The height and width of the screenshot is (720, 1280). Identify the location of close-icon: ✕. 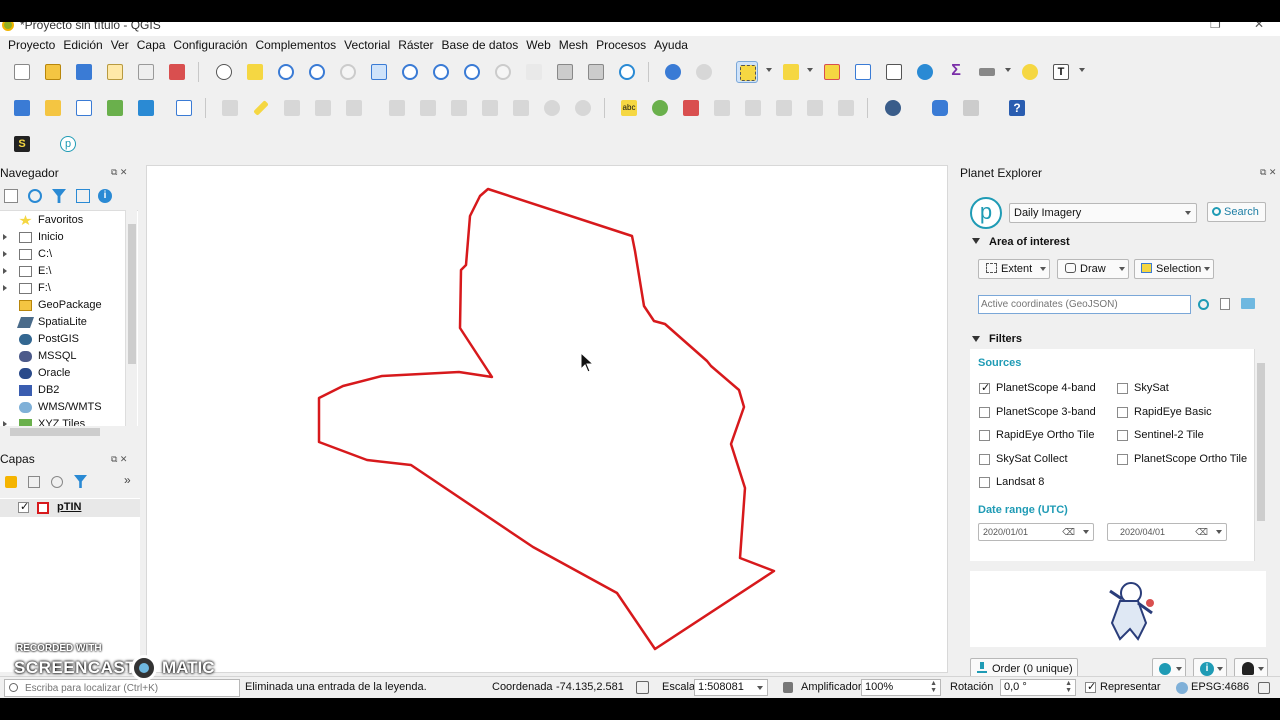
(1259, 26).